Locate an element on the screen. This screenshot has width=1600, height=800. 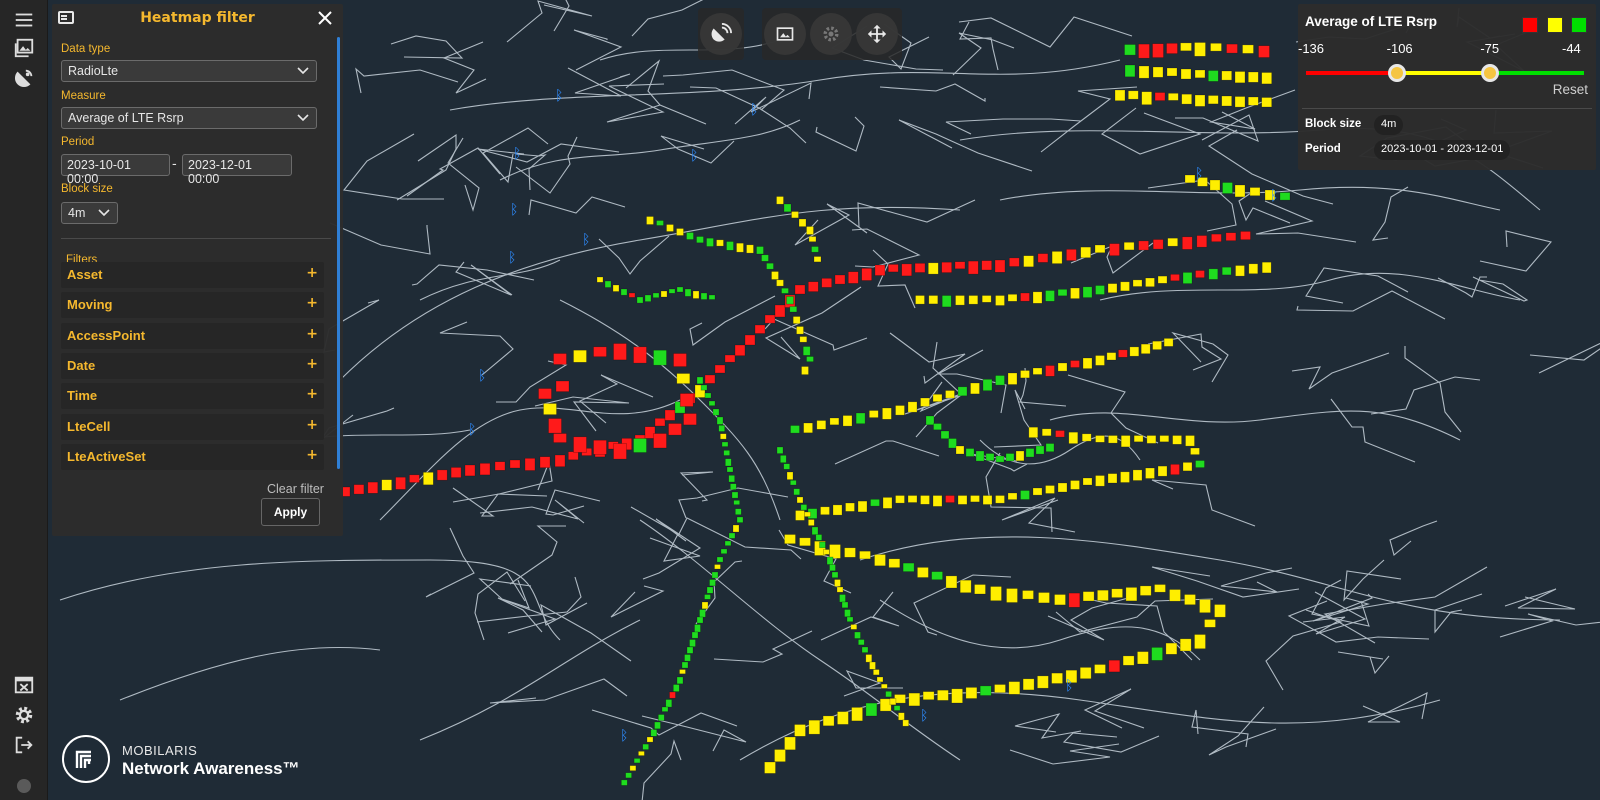
filter-group-asset: Asset + is located at coordinates (192, 275).